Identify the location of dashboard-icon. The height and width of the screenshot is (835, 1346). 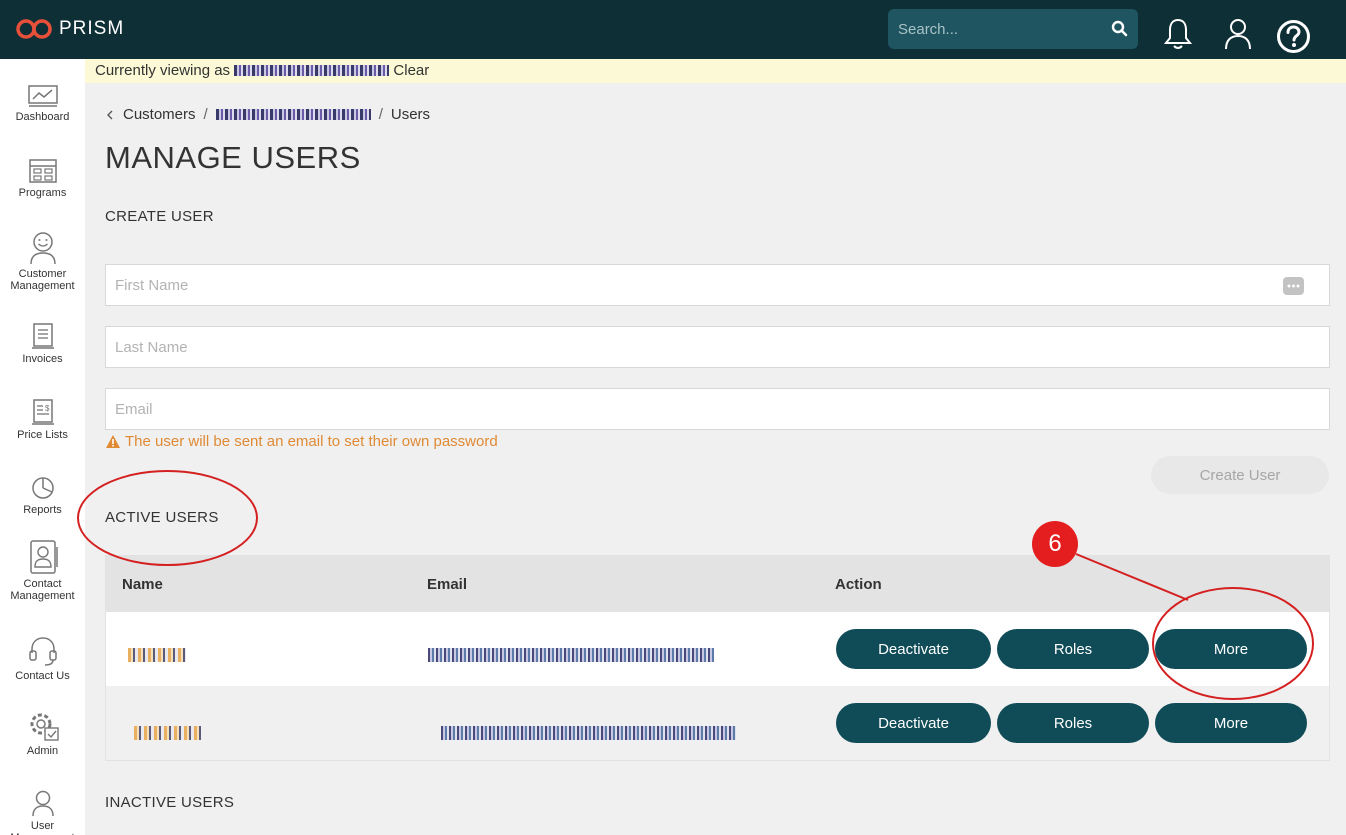
(42, 96).